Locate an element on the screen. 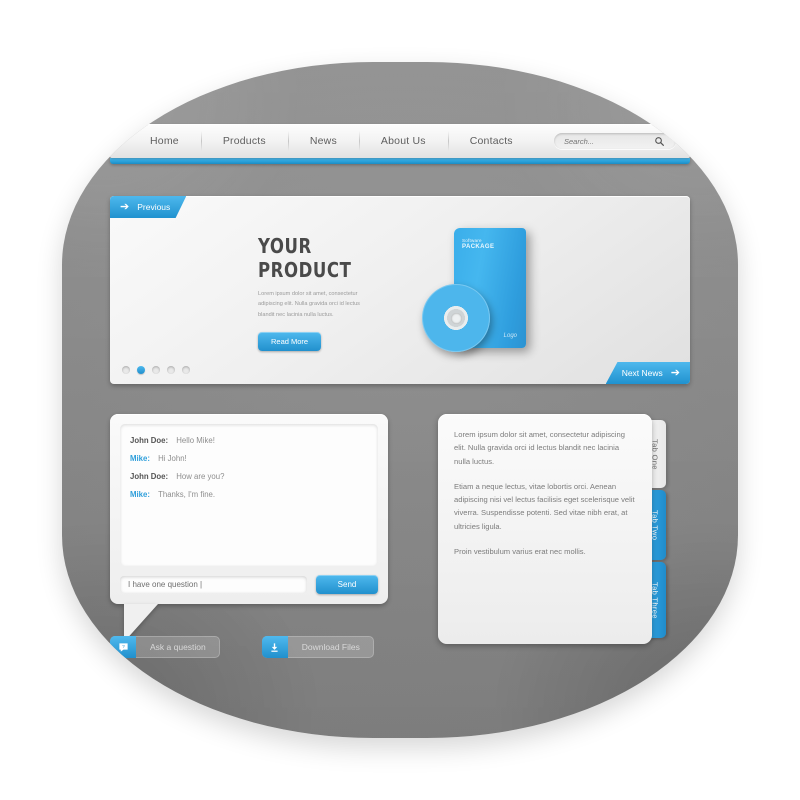 This screenshot has height=800, width=800. chat-input-row: Send is located at coordinates (249, 584).